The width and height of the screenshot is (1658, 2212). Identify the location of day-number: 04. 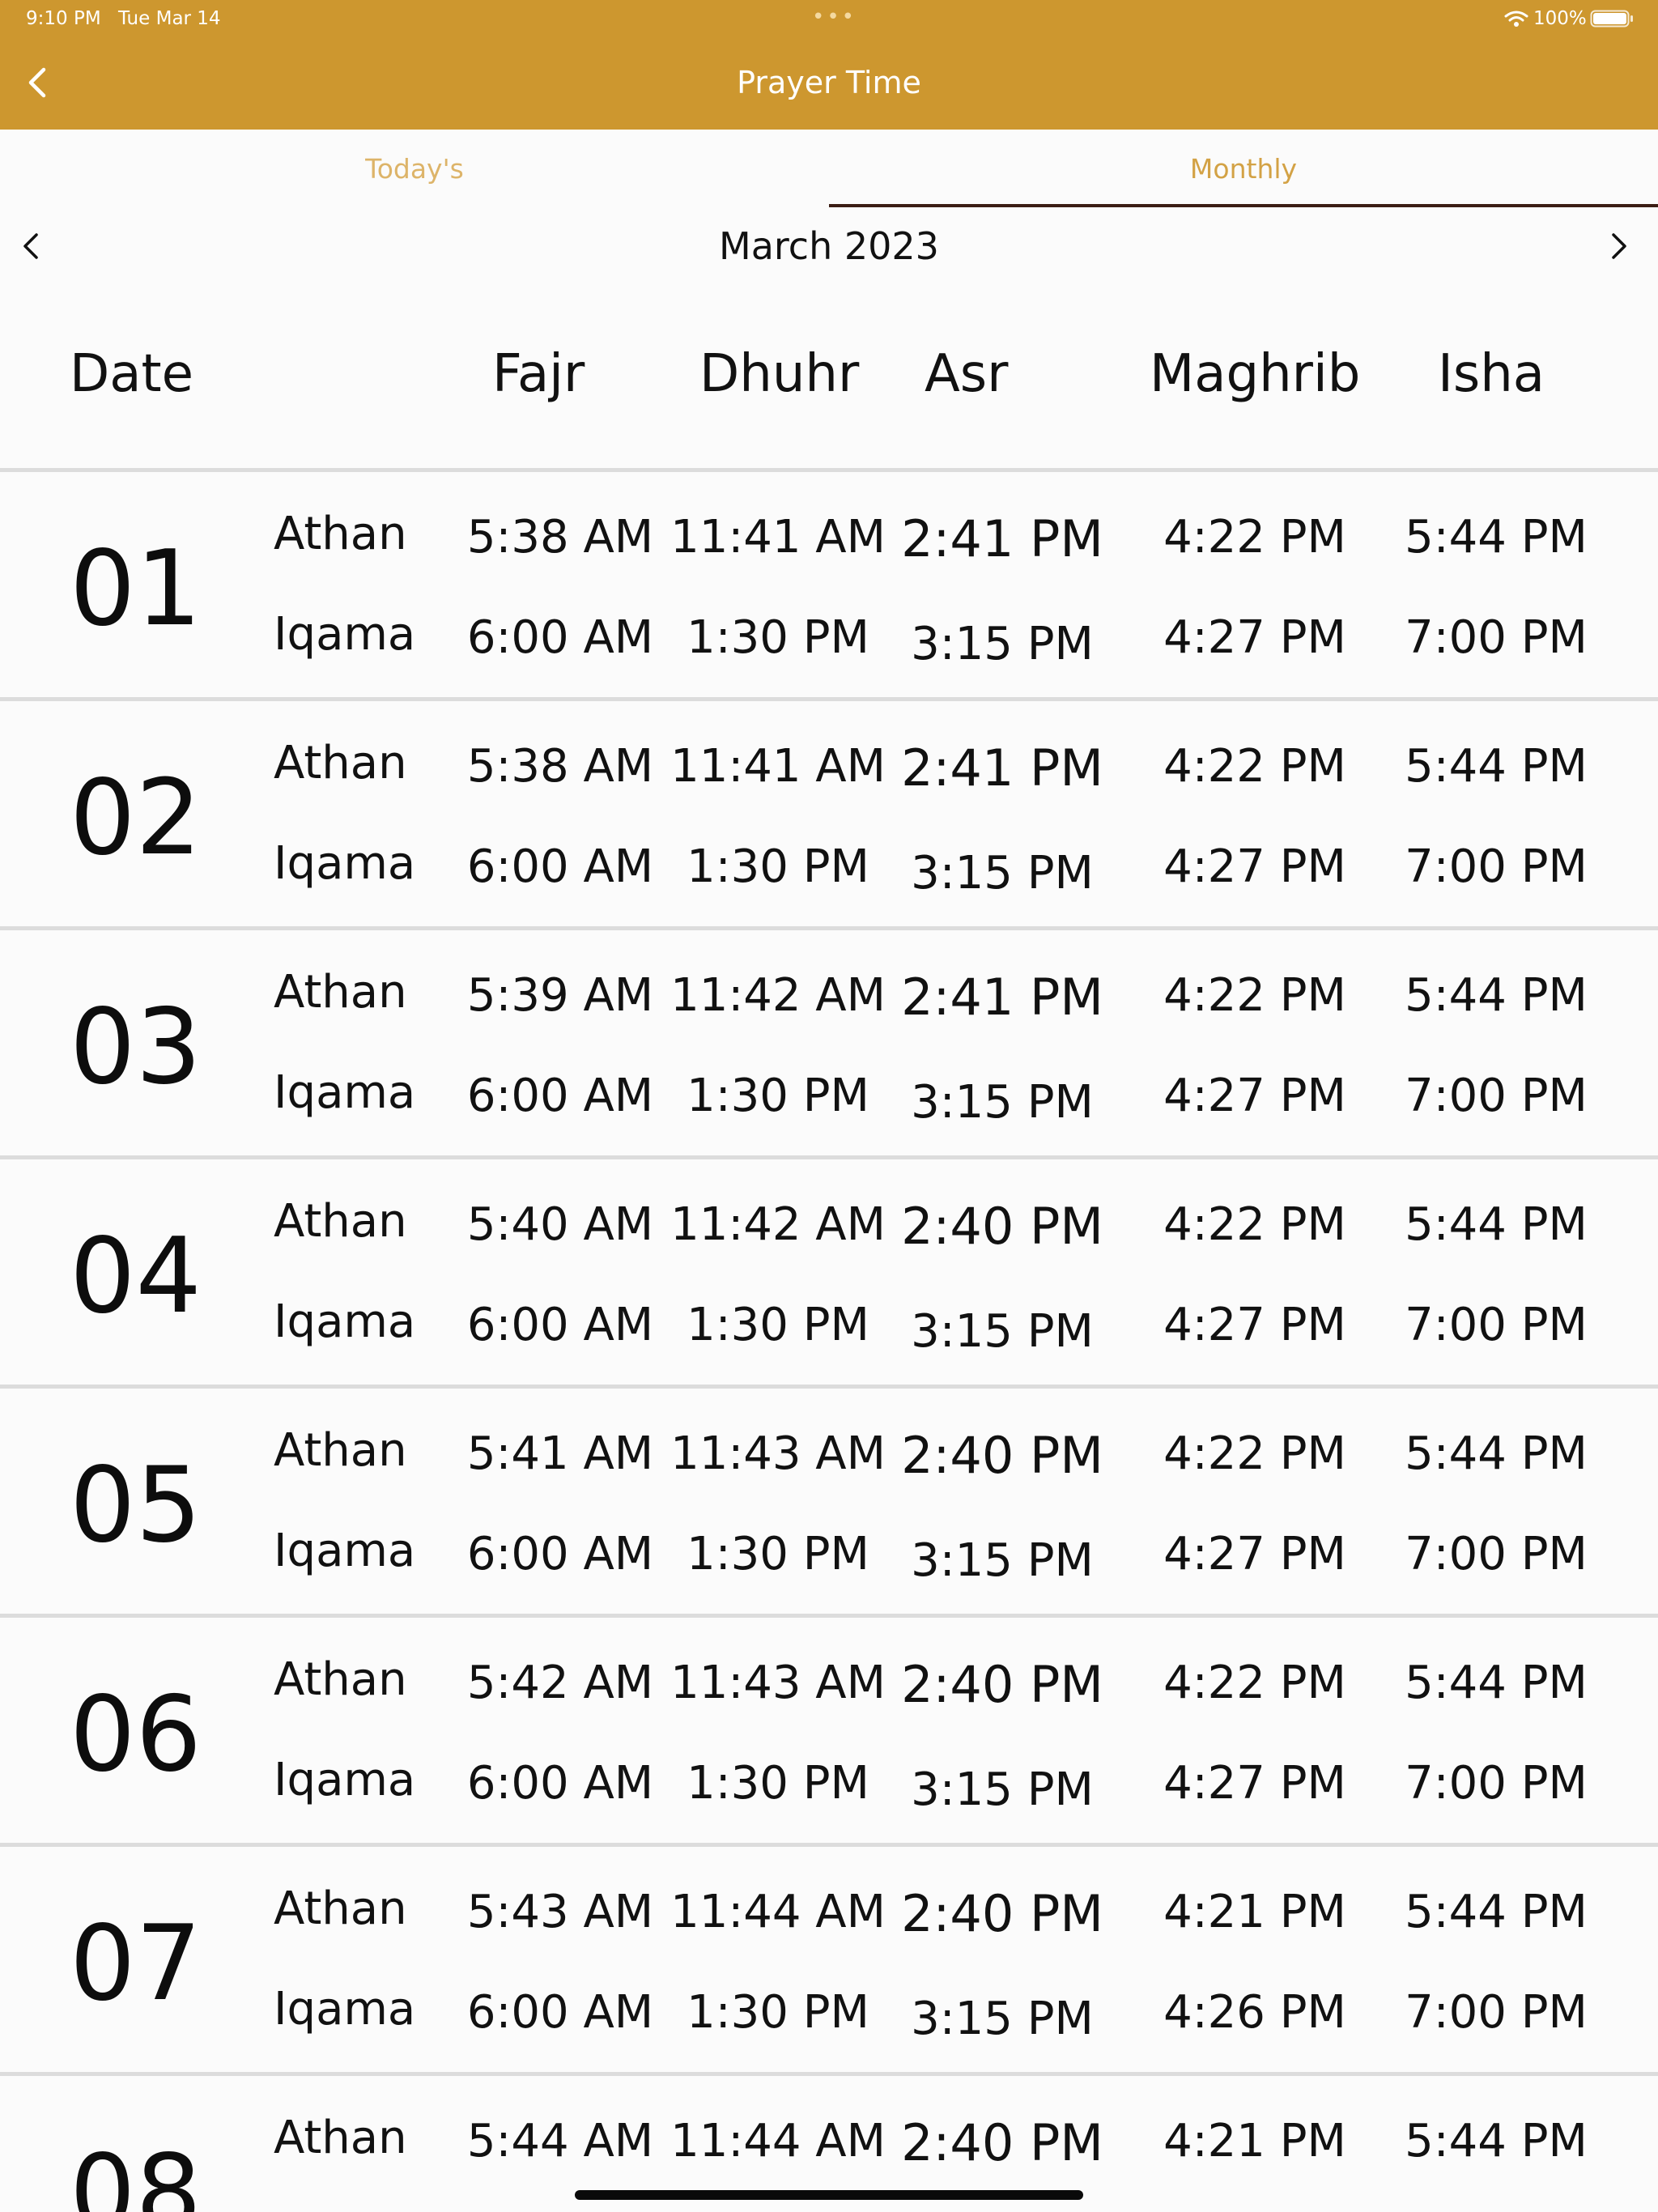
(136, 1277).